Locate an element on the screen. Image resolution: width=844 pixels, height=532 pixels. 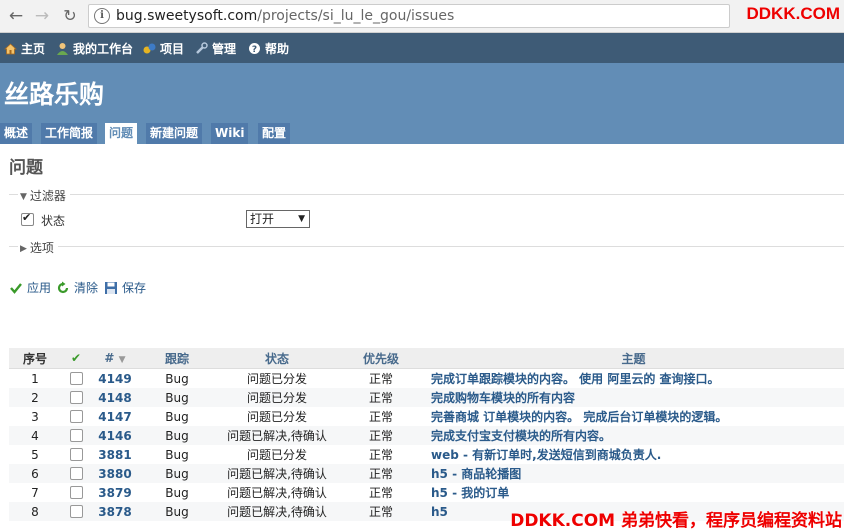
tab-settings: 配置 is located at coordinates (274, 133).